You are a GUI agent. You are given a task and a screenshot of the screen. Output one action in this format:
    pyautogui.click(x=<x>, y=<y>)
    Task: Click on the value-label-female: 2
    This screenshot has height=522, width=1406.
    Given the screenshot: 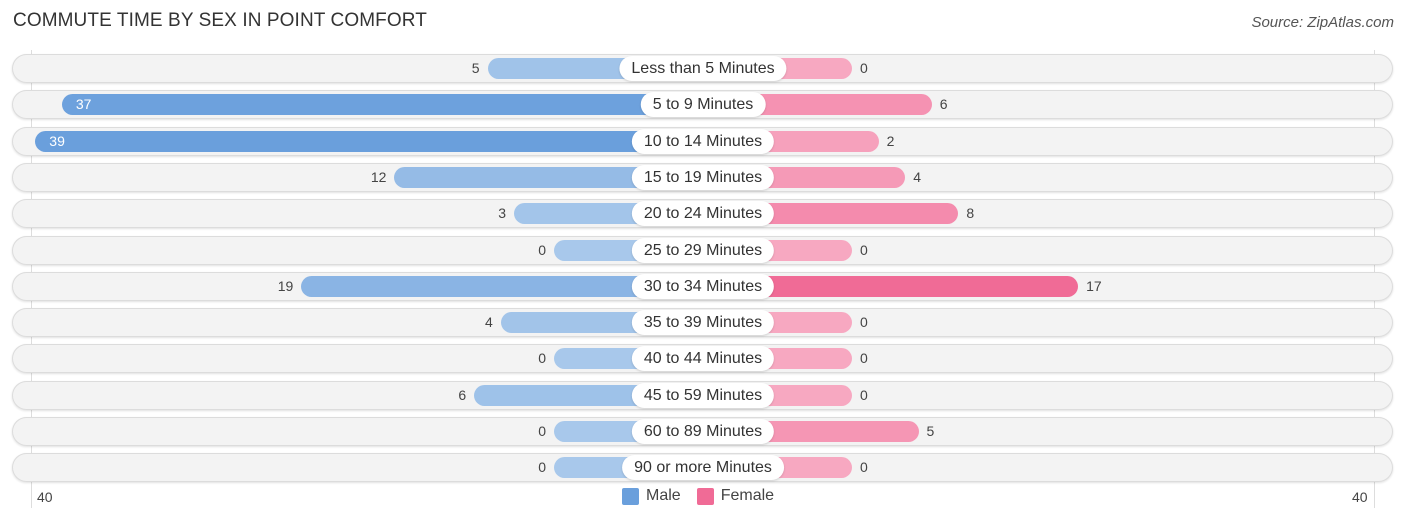 What is the action you would take?
    pyautogui.click(x=890, y=140)
    